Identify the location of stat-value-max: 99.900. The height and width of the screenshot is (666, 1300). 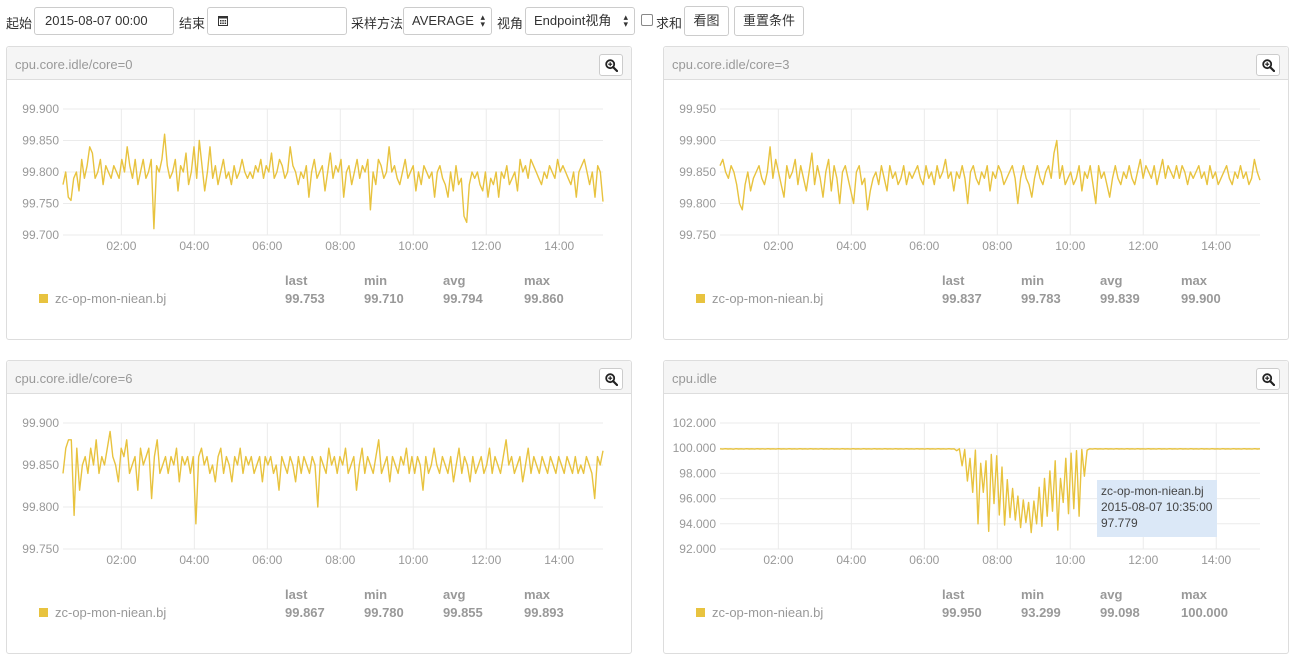
(1201, 298).